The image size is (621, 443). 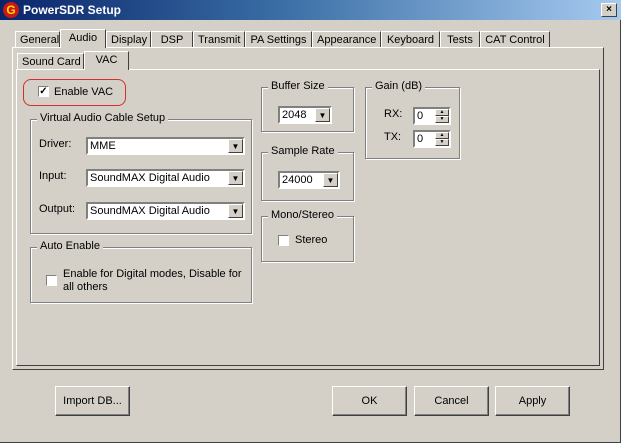 I want to click on rx-gain-label: RX:, so click(x=393, y=114).